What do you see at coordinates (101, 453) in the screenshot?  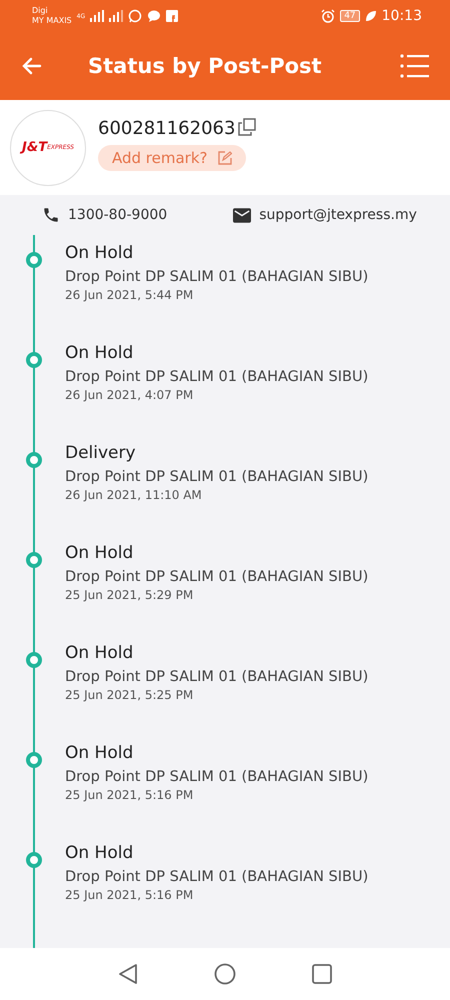 I see `event-status: Delivery` at bounding box center [101, 453].